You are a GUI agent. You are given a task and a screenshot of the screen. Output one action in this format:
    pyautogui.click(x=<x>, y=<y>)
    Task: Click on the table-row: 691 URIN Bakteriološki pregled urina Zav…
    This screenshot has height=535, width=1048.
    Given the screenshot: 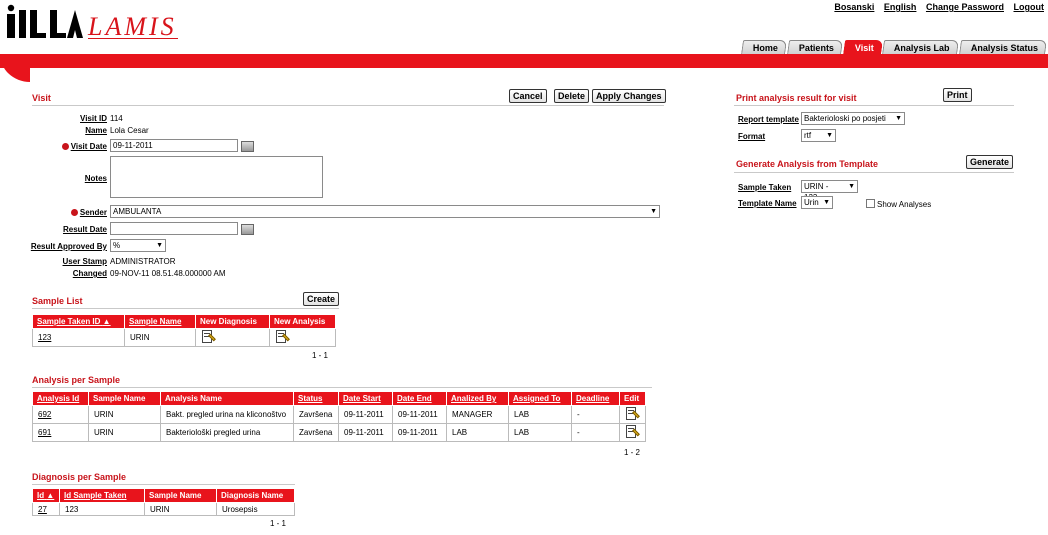 What is the action you would take?
    pyautogui.click(x=339, y=432)
    